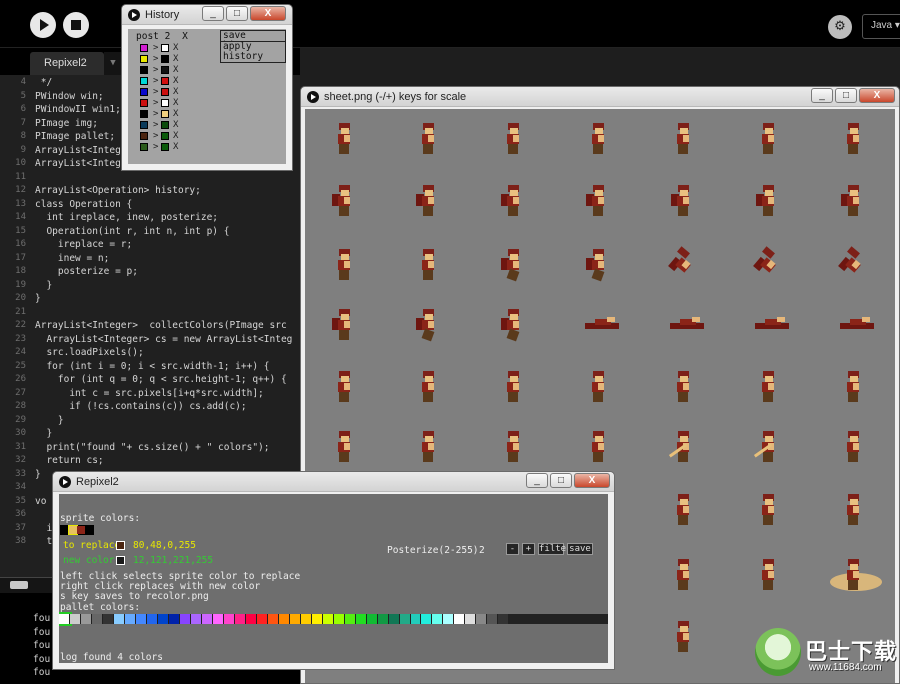  I want to click on posterize-minus-button: -, so click(512, 549).